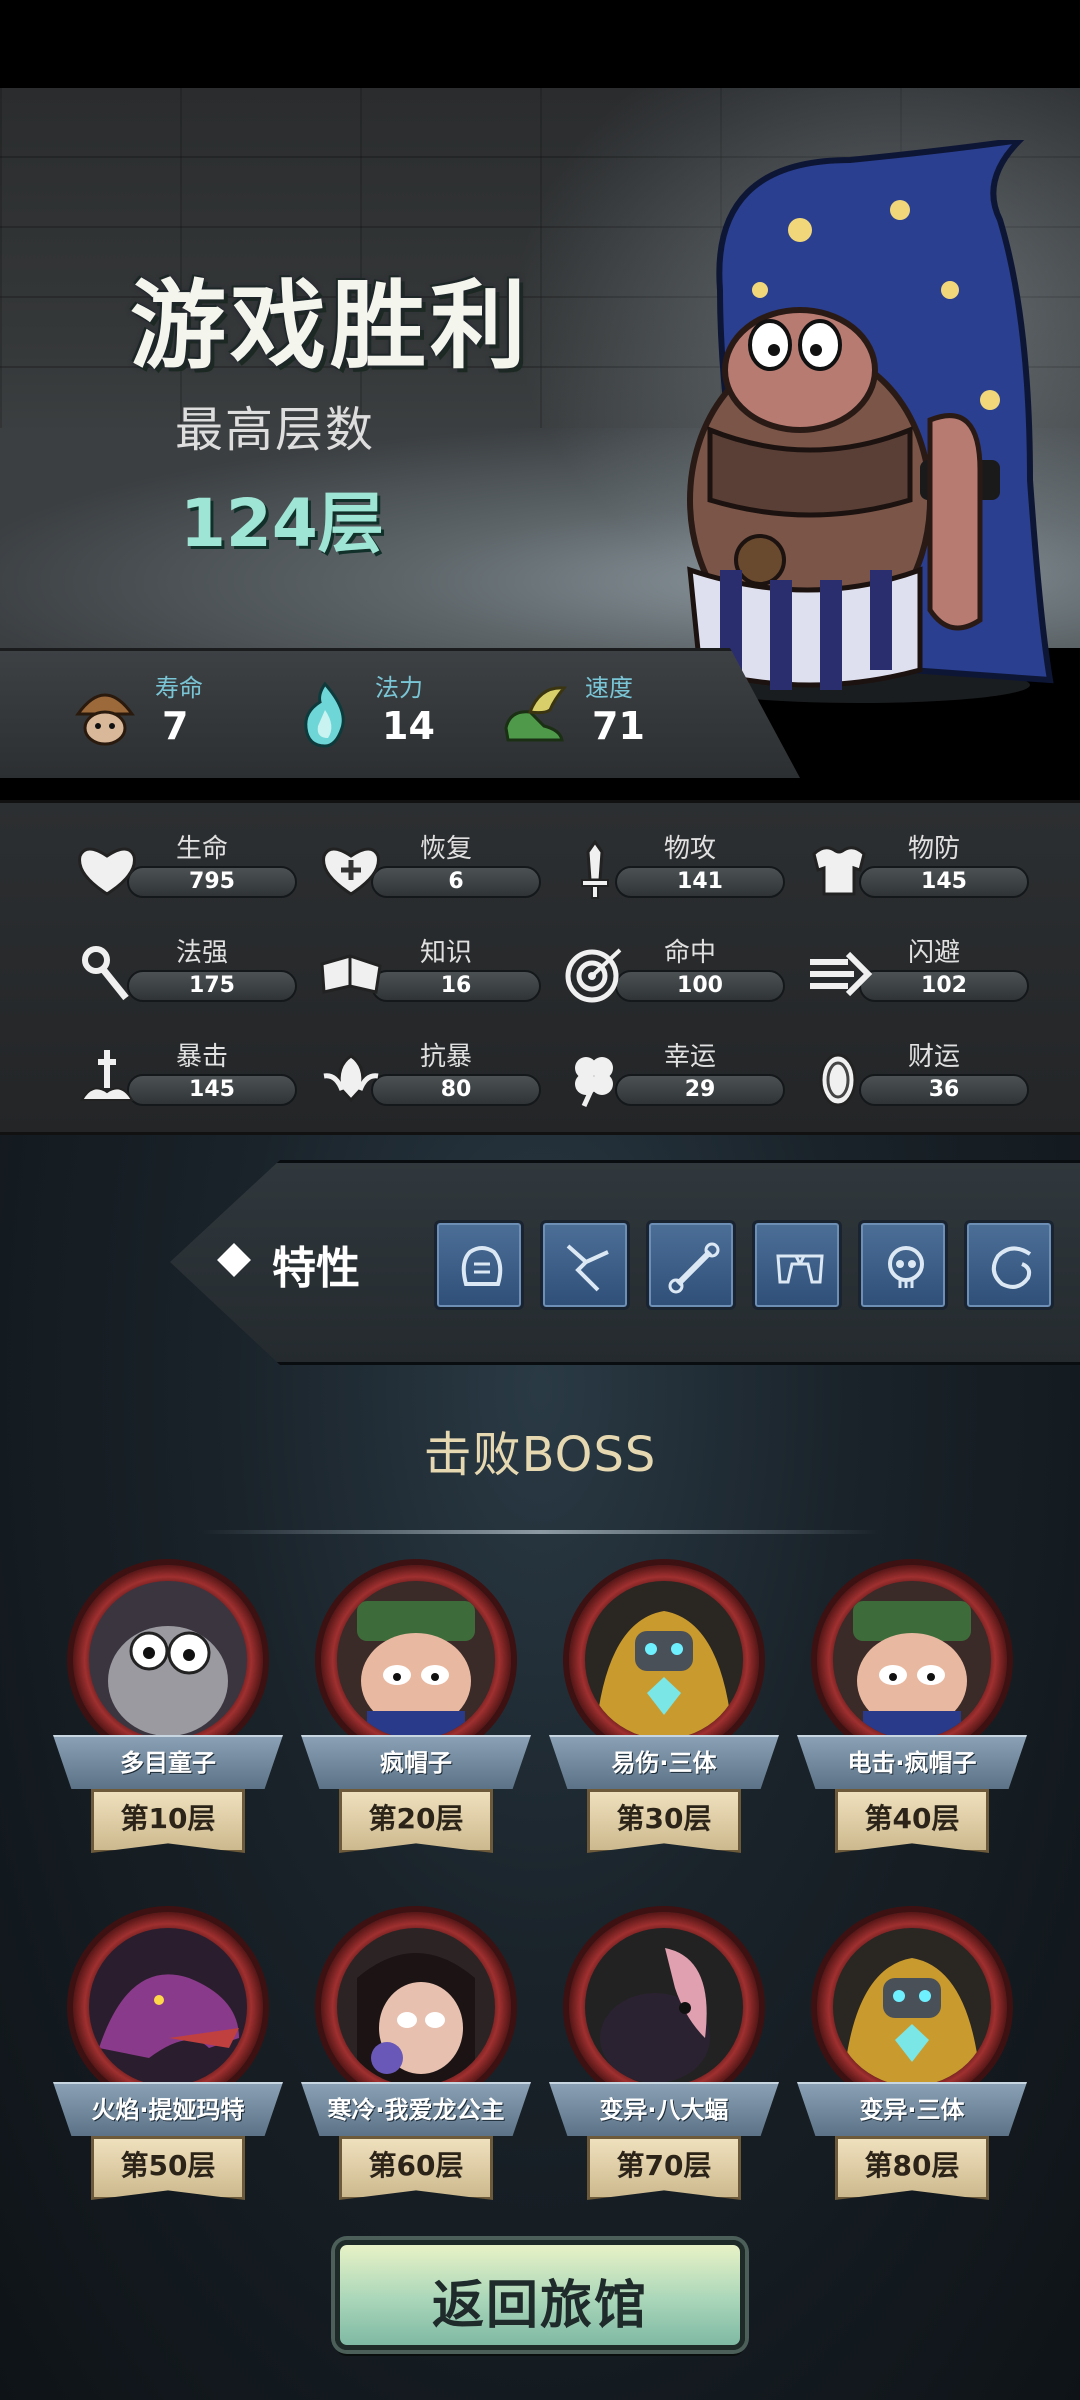 The width and height of the screenshot is (1080, 2400). Describe the element at coordinates (609, 688) in the screenshot. I see `basic-stat-label: 速度` at that location.